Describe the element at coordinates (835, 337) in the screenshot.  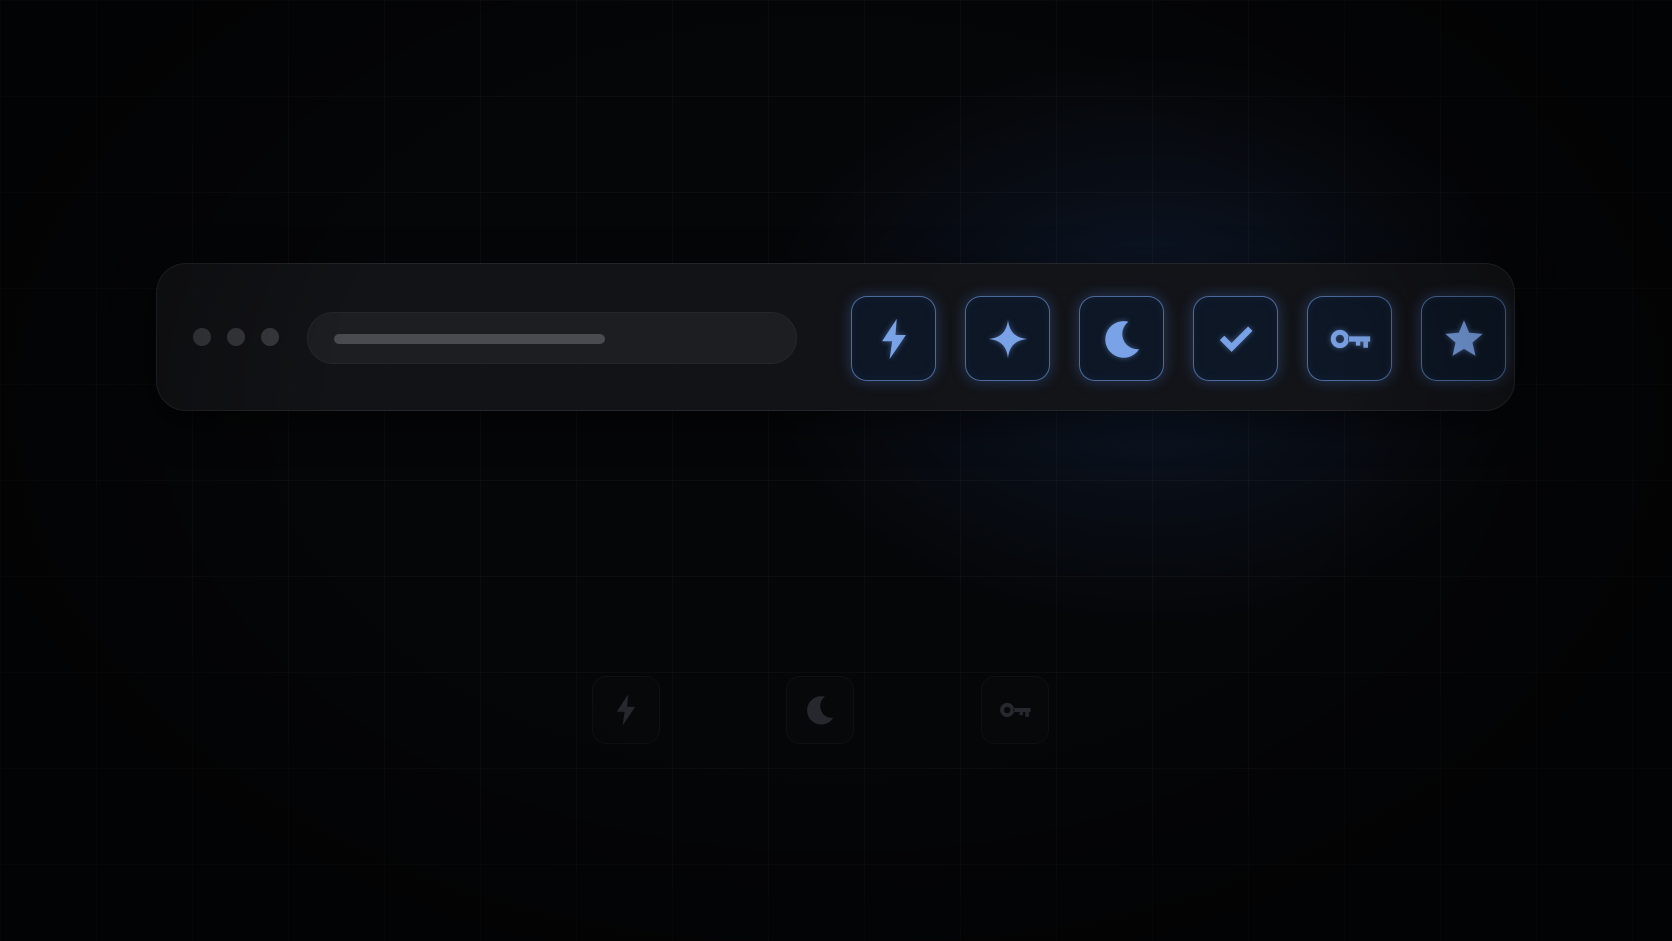
I see `browser-toolbar` at that location.